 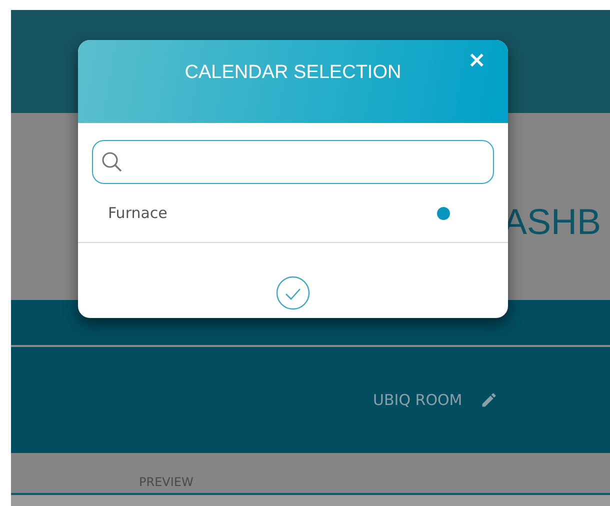 I want to click on dialog-title: CALENDAR SELECTION, so click(x=293, y=73).